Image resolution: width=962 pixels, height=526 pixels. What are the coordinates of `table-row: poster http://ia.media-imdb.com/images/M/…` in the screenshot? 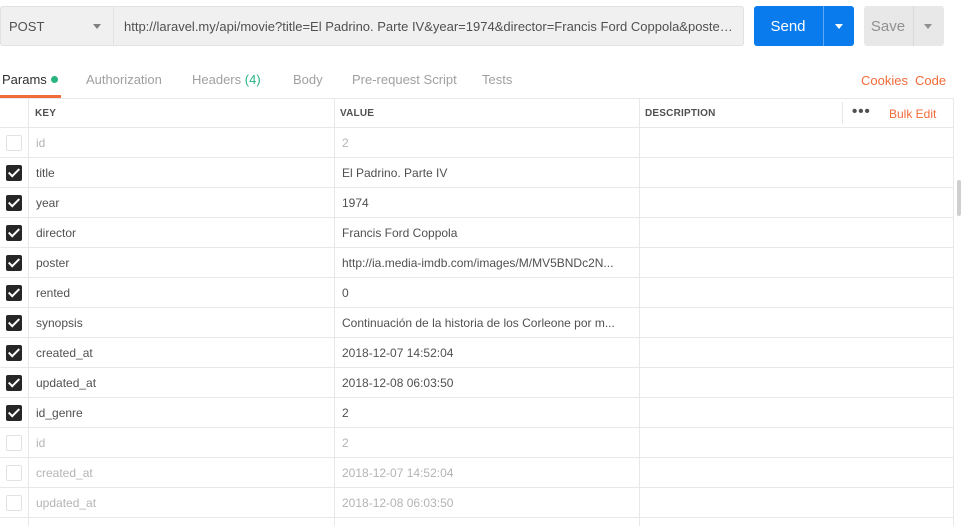 It's located at (477, 263).